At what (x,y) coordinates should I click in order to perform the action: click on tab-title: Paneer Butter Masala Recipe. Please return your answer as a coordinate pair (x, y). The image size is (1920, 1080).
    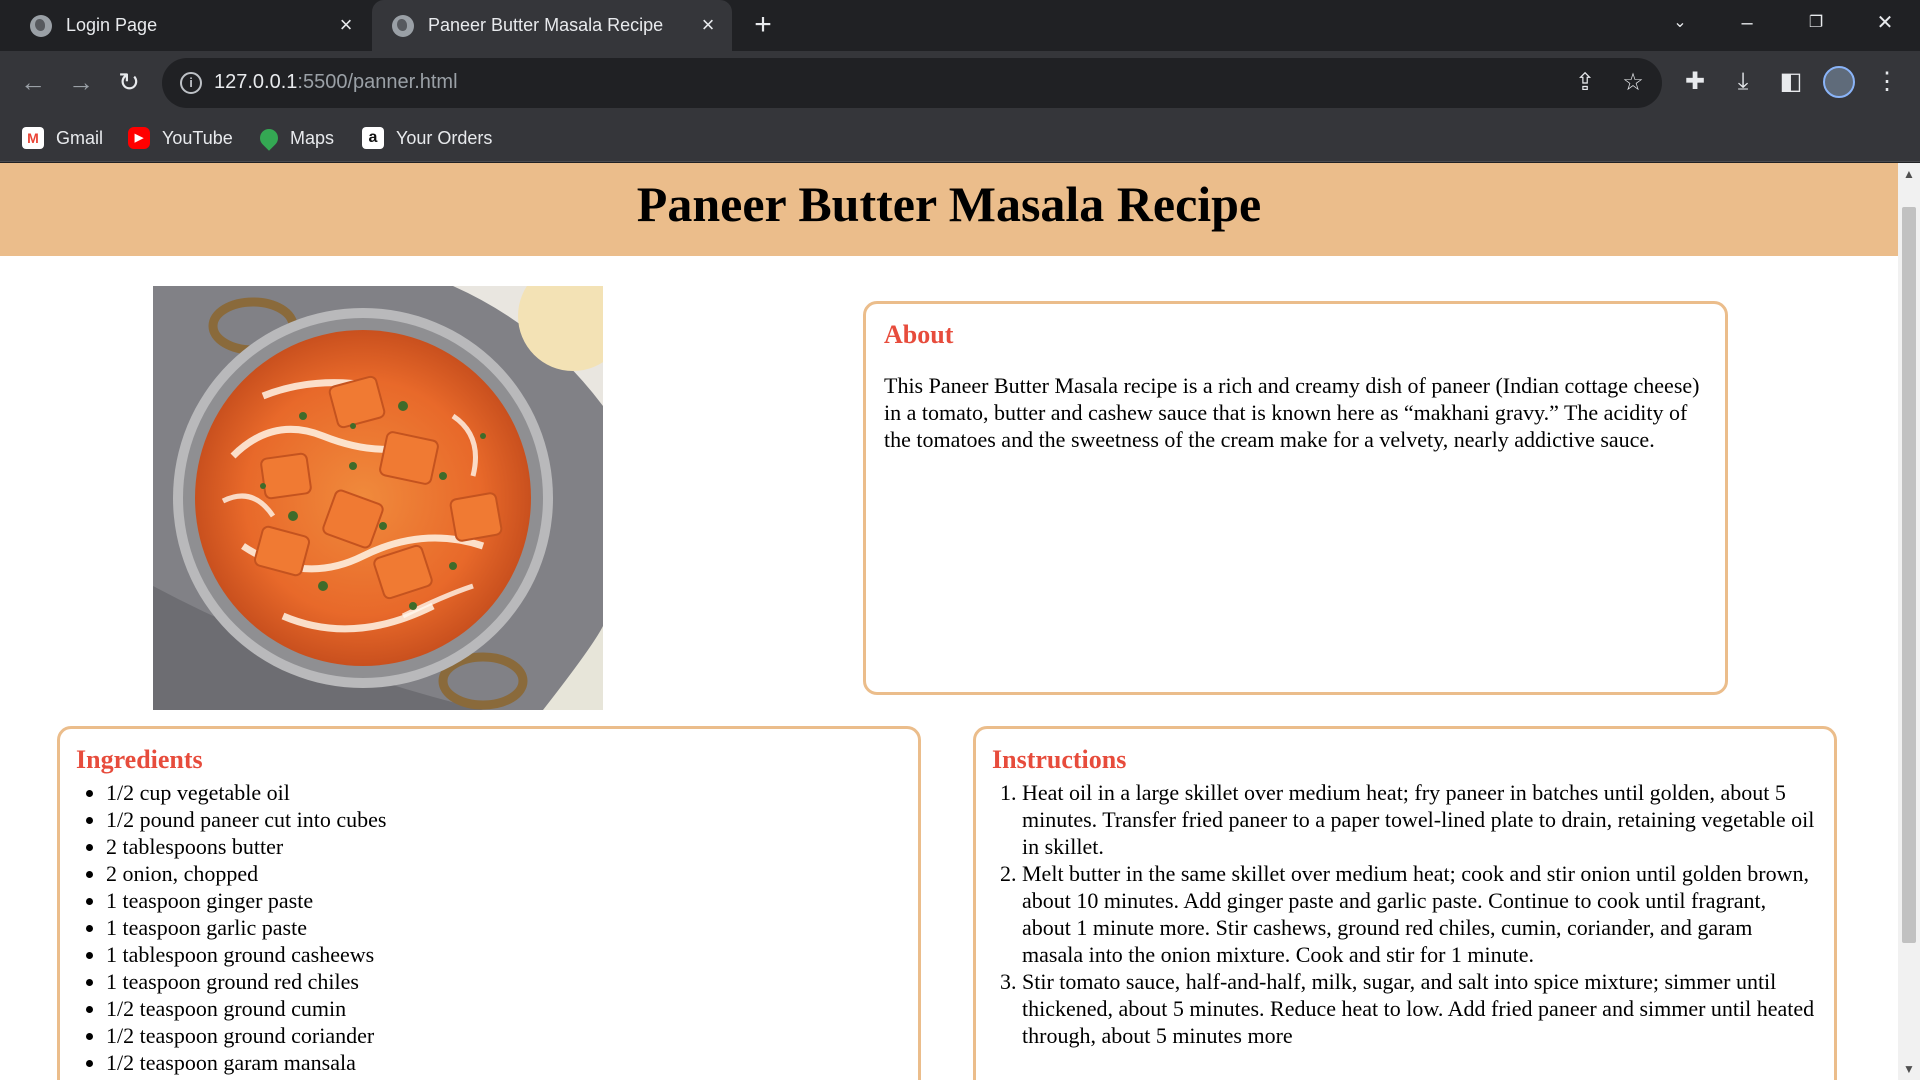
    Looking at the image, I should click on (546, 25).